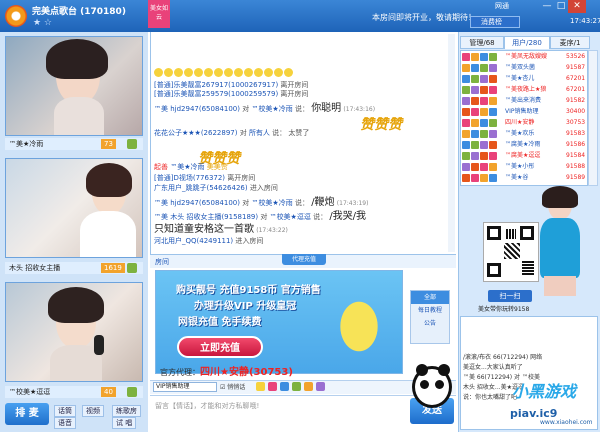  What do you see at coordinates (381, 125) in the screenshot?
I see `like-effect: 赞赞赞` at bounding box center [381, 125].